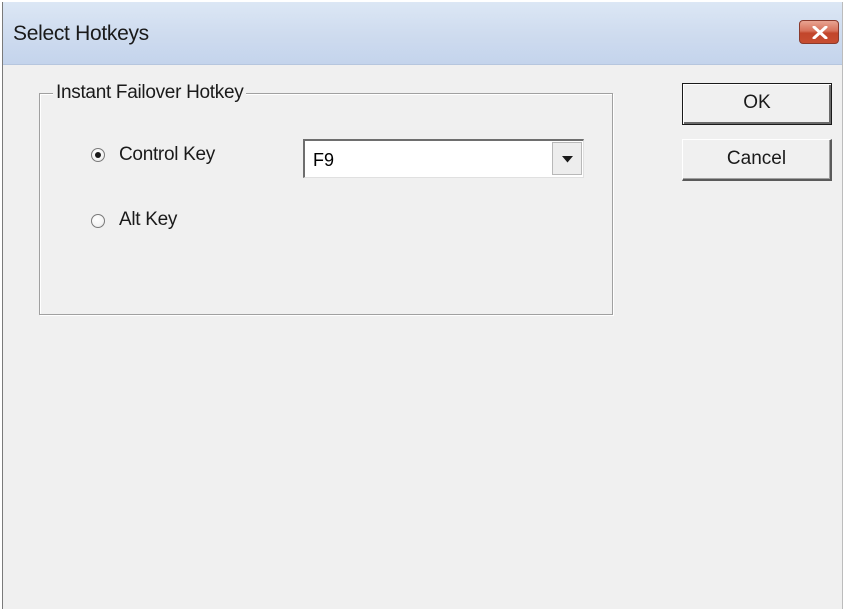 This screenshot has width=843, height=609. I want to click on chevron-down-icon, so click(567, 159).